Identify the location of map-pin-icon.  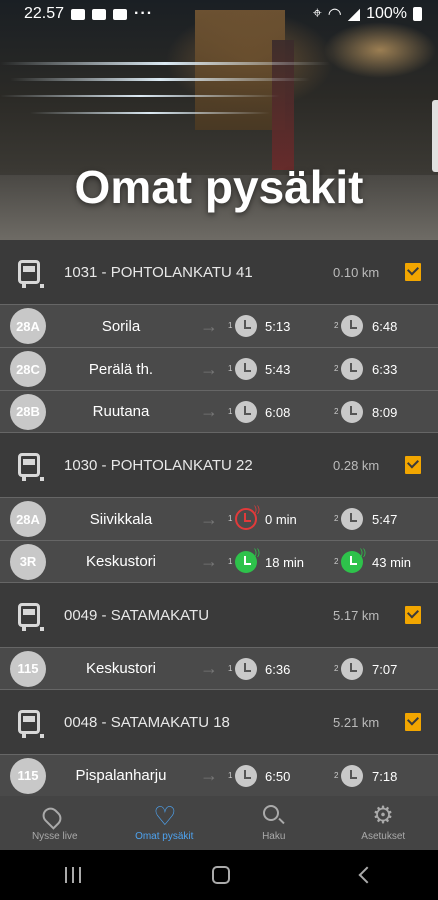
(52, 816).